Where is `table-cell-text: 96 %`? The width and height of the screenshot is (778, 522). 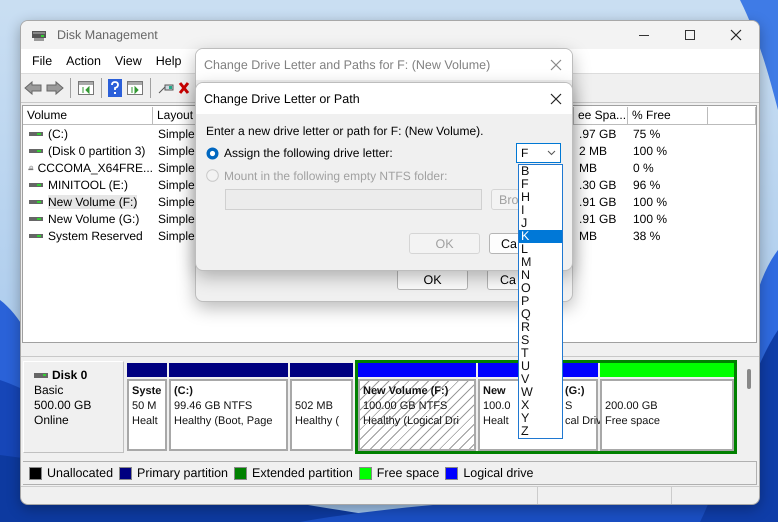 table-cell-text: 96 % is located at coordinates (647, 185).